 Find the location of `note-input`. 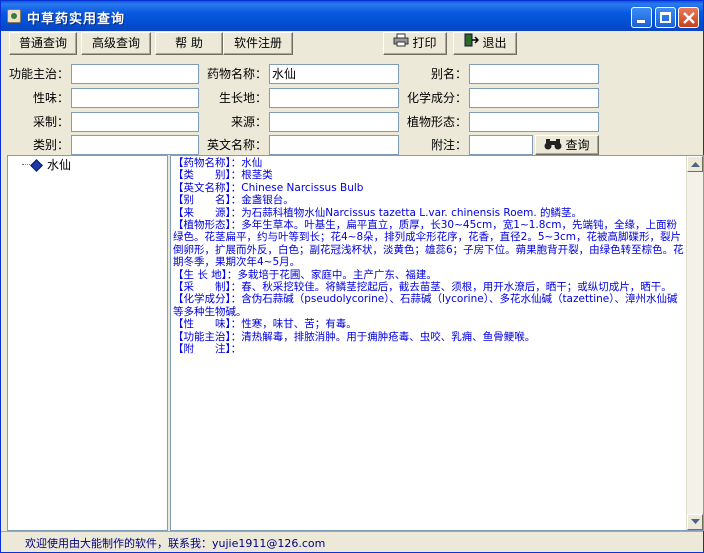

note-input is located at coordinates (501, 145).